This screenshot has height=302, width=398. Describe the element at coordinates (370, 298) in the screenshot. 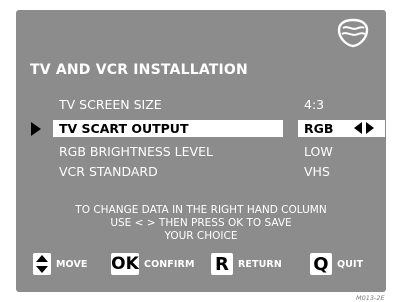

I see `figure-code: M013-2E` at that location.